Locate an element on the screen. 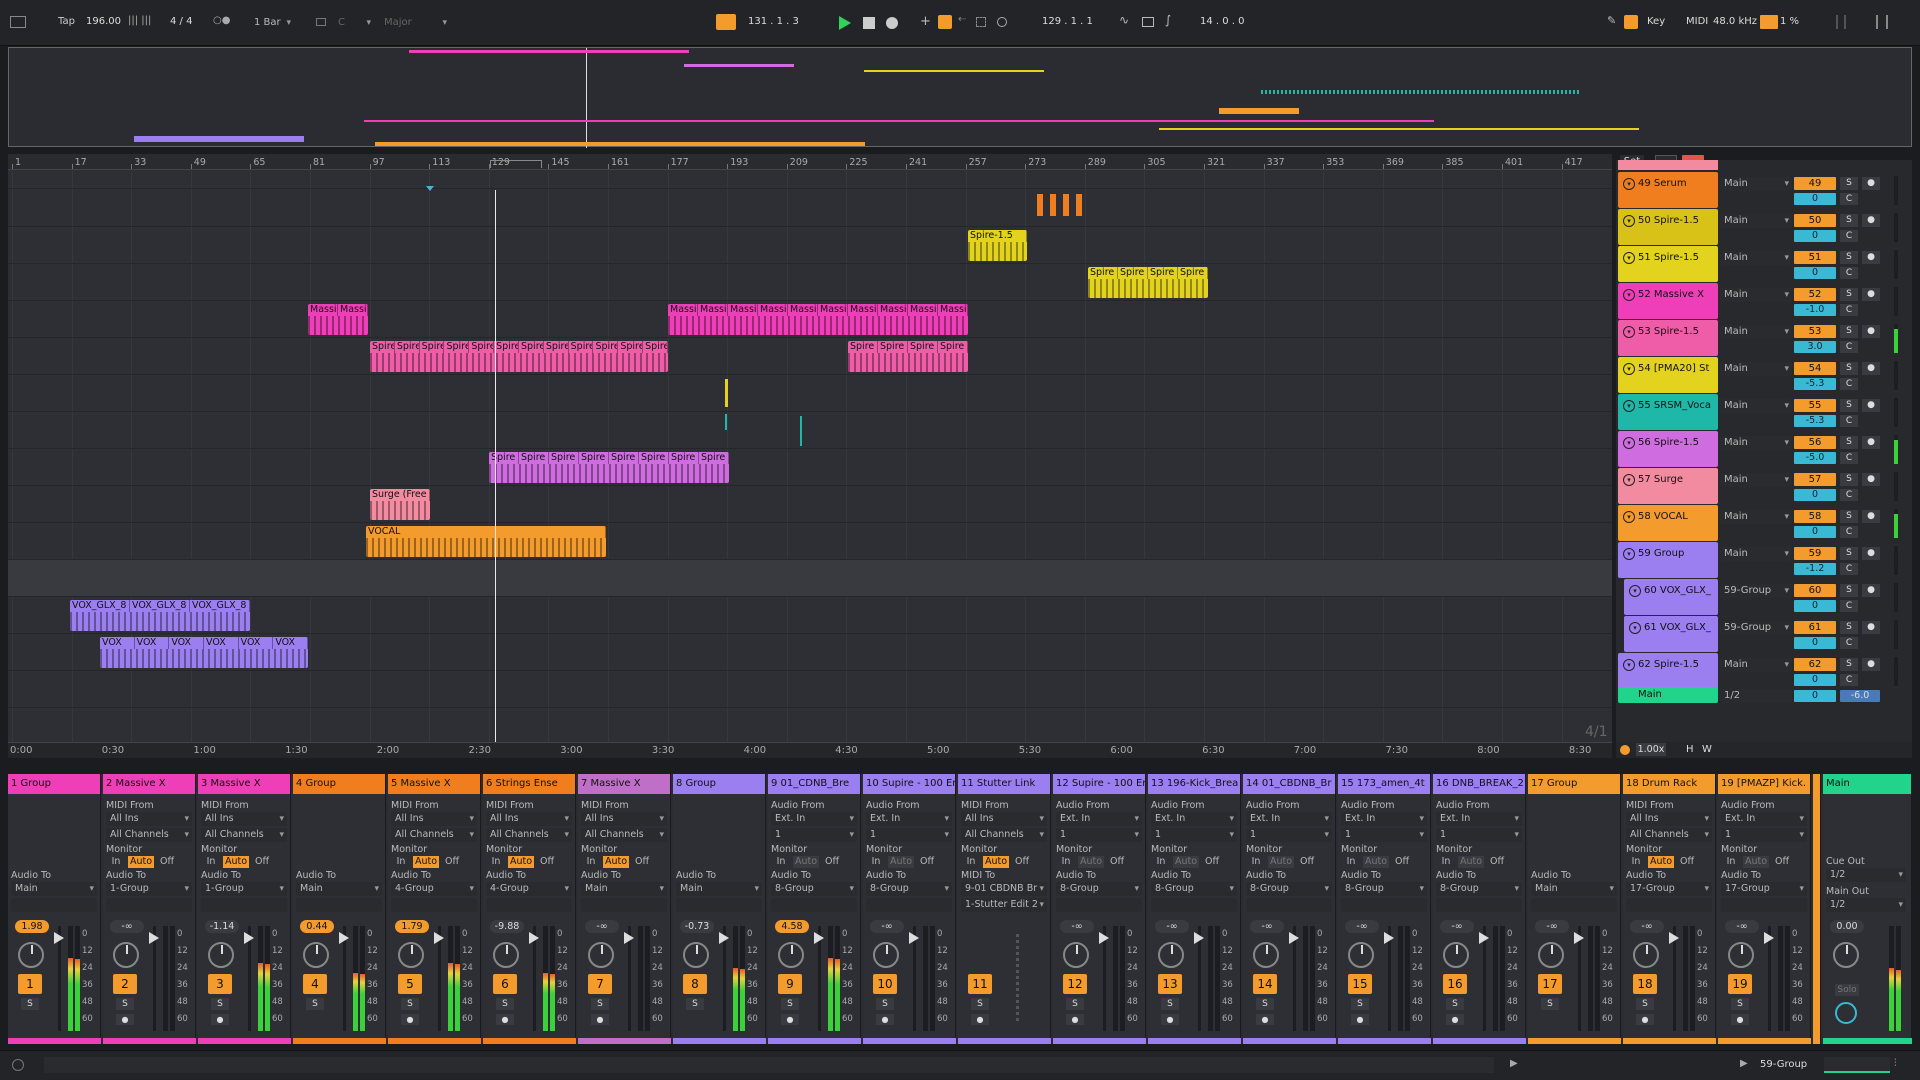 The height and width of the screenshot is (1080, 1920). track-activator: 52 is located at coordinates (1815, 294).